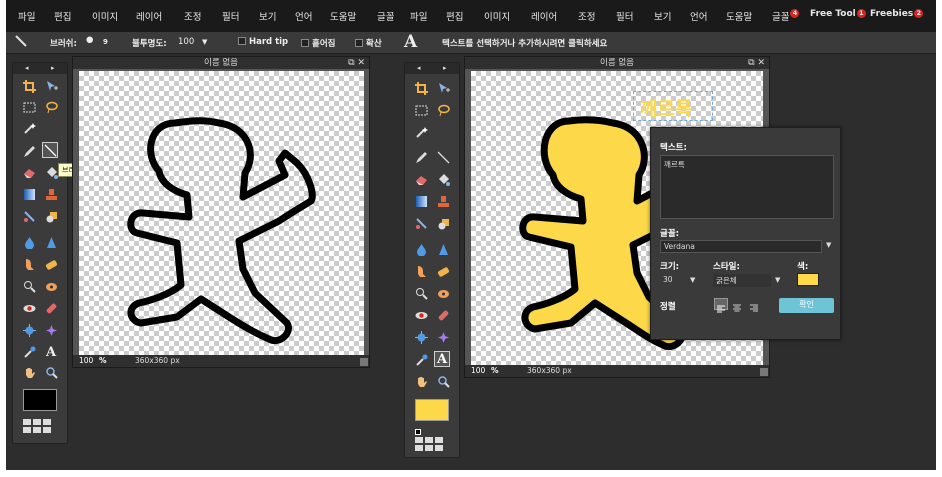 This screenshot has width=942, height=477. I want to click on menu-help-left: 도움말, so click(343, 16).